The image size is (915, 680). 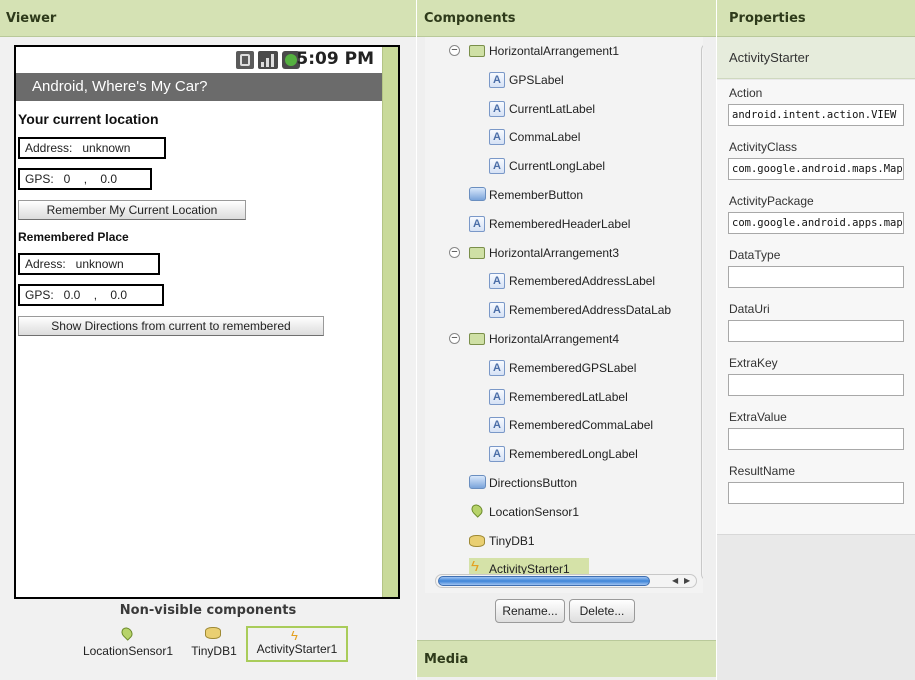 What do you see at coordinates (199, 87) in the screenshot?
I see `app-title-bar: Android, Where's My Car?` at bounding box center [199, 87].